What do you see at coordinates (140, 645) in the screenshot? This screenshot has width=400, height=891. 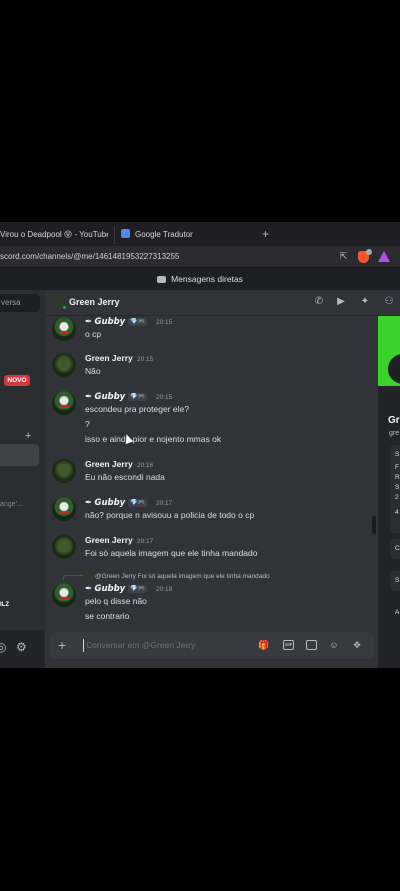 I see `message-input: Conversar em @Green Jerry` at bounding box center [140, 645].